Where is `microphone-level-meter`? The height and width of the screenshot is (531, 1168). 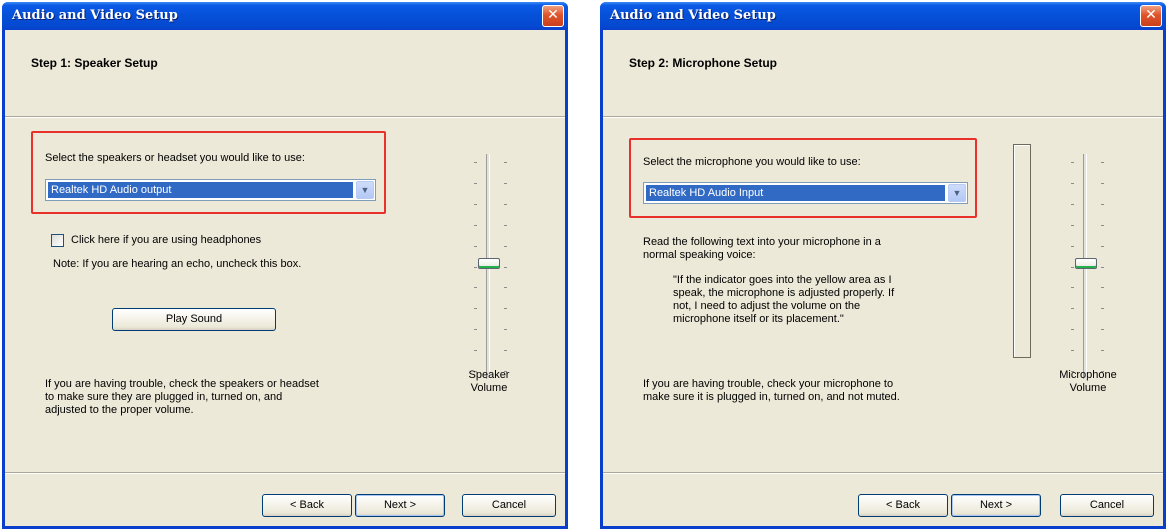 microphone-level-meter is located at coordinates (1022, 251).